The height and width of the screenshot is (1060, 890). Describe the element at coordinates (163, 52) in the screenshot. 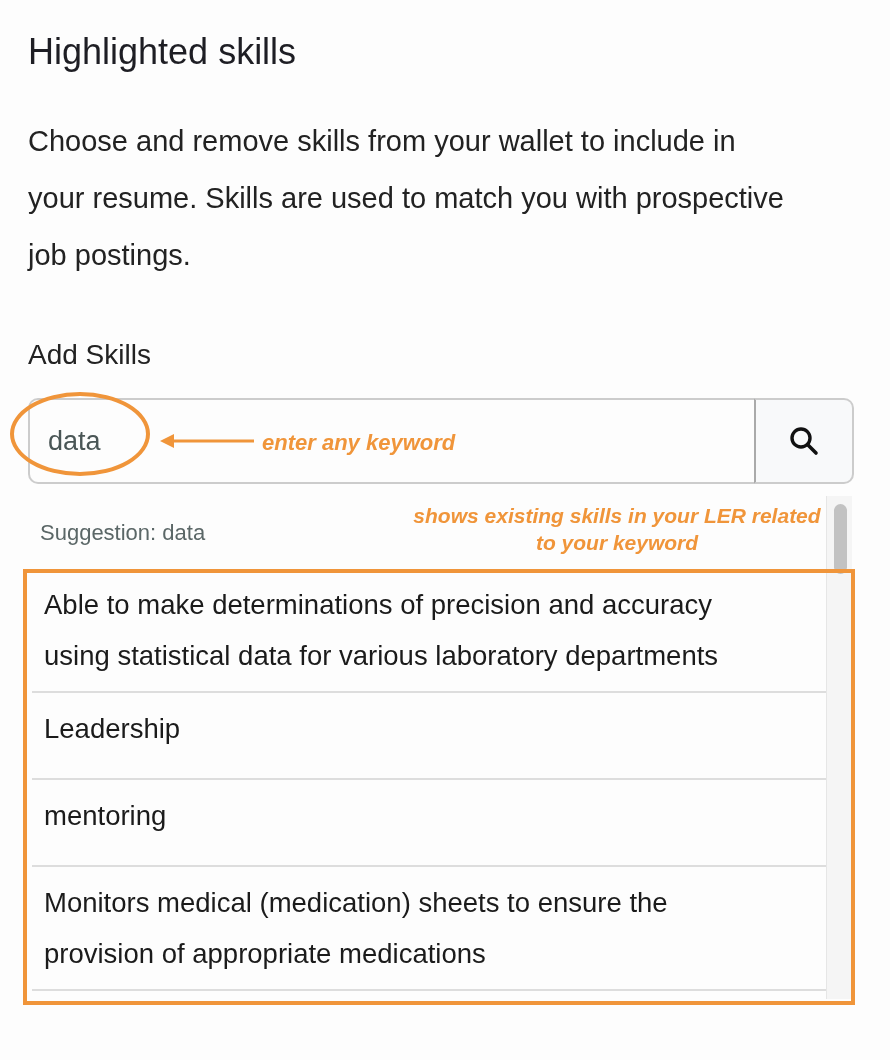

I see `page-heading: Highlighted skills` at that location.